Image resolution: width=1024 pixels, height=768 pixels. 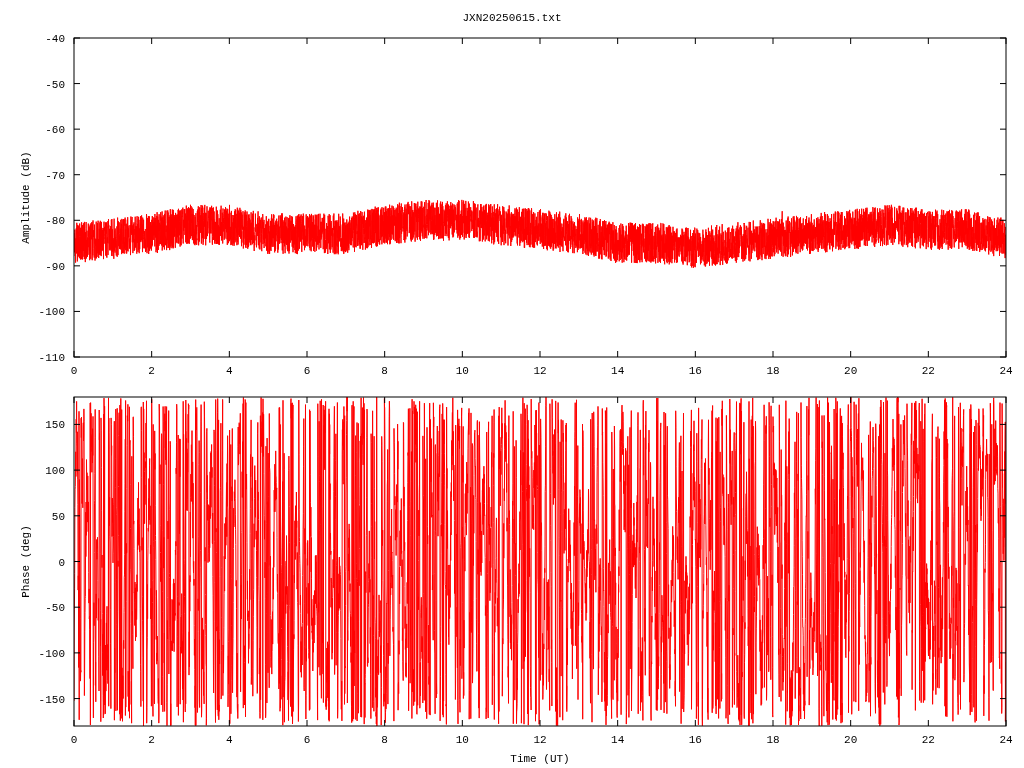 What do you see at coordinates (26, 197) in the screenshot?
I see `y-axis-title: Amplitude (dB)` at bounding box center [26, 197].